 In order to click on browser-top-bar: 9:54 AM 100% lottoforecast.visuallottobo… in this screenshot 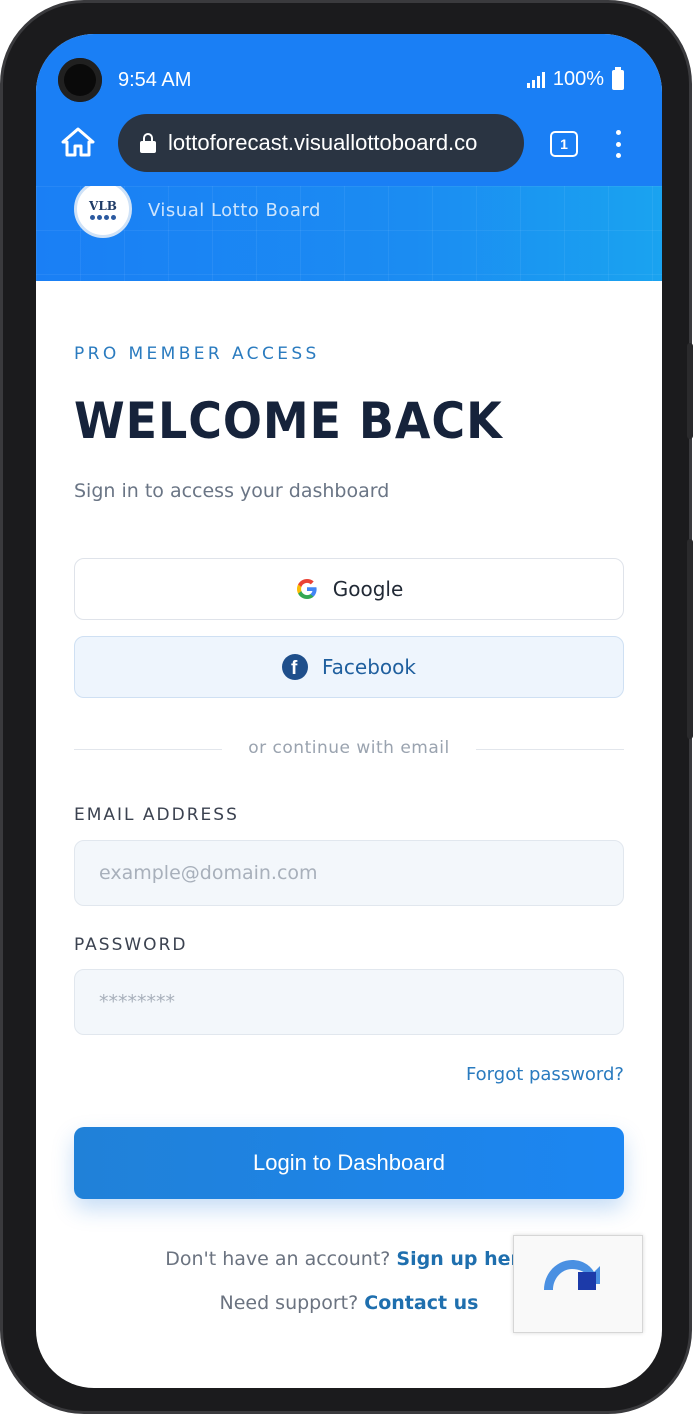, I will do `click(349, 110)`.